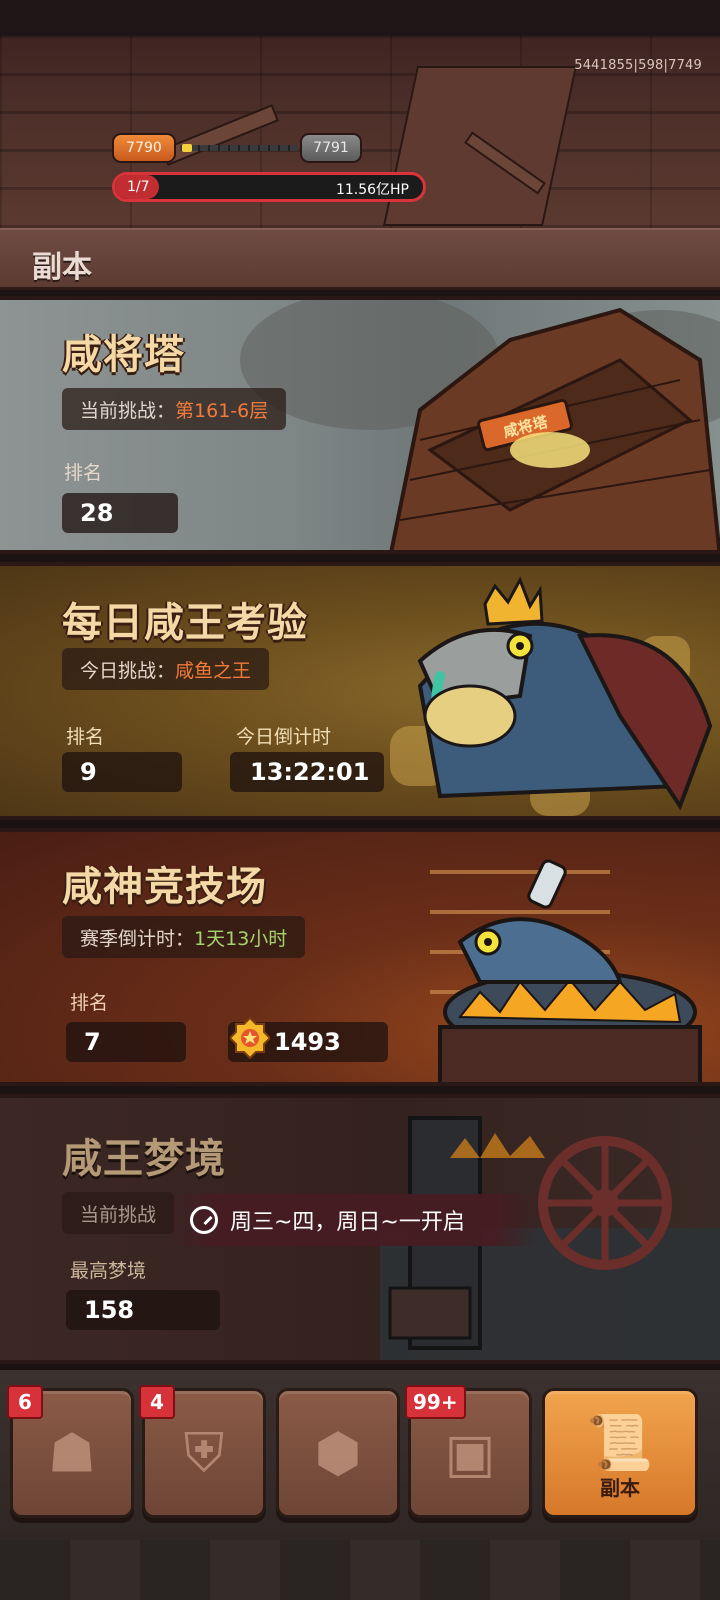 The image size is (720, 1600). Describe the element at coordinates (108, 1271) in the screenshot. I see `dream-best-label: 最高梦境` at that location.